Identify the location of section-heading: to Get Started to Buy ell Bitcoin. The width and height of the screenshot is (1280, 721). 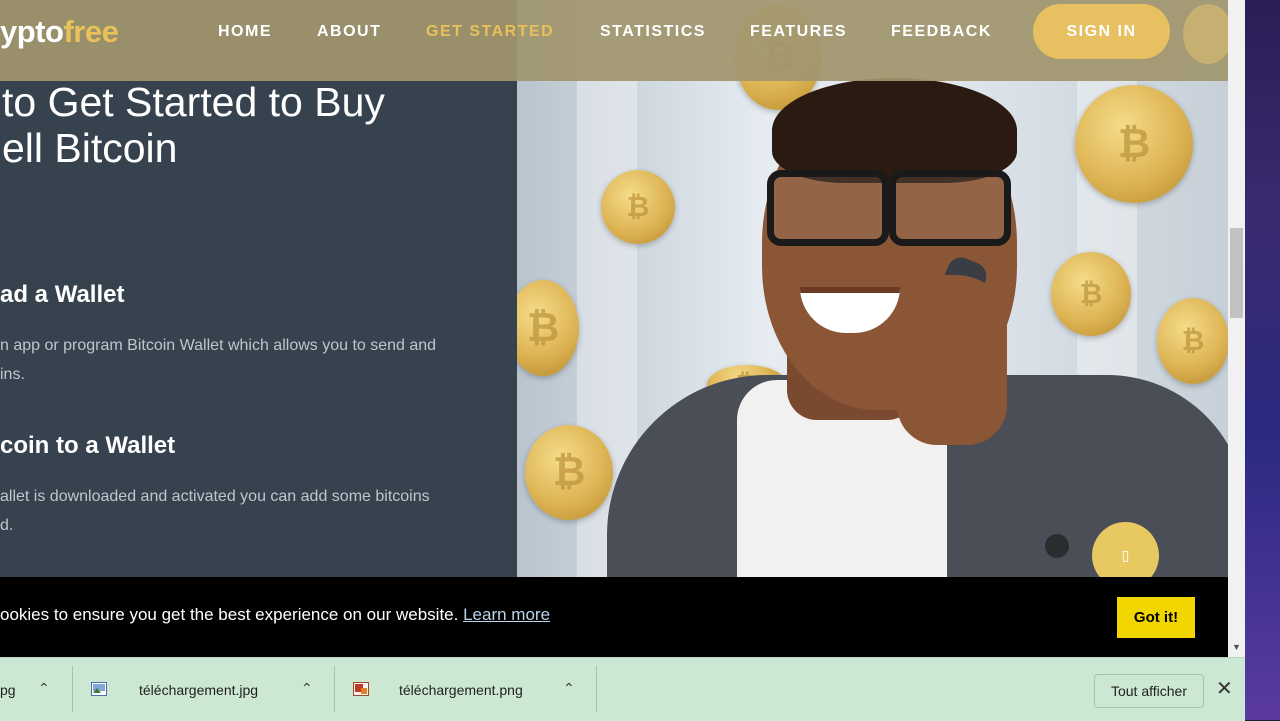
(193, 125).